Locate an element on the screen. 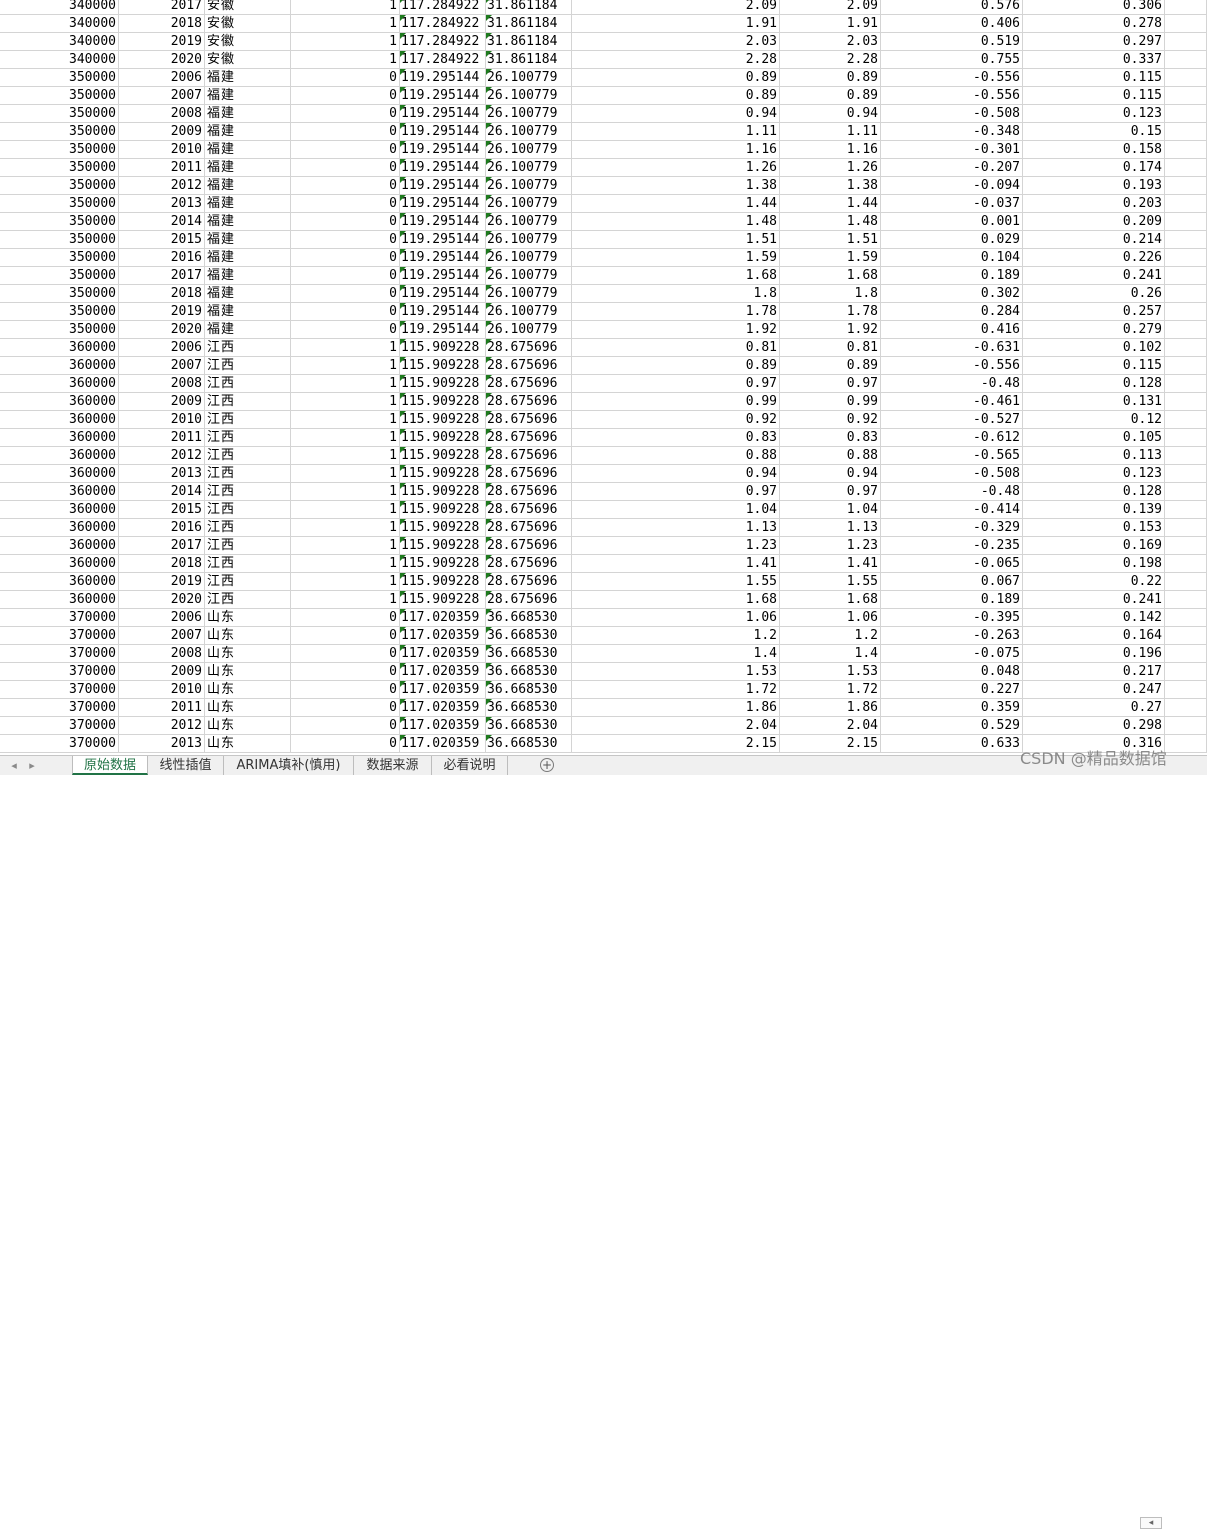 This screenshot has width=1207, height=1529. cell-year: 2006 is located at coordinates (162, 618).